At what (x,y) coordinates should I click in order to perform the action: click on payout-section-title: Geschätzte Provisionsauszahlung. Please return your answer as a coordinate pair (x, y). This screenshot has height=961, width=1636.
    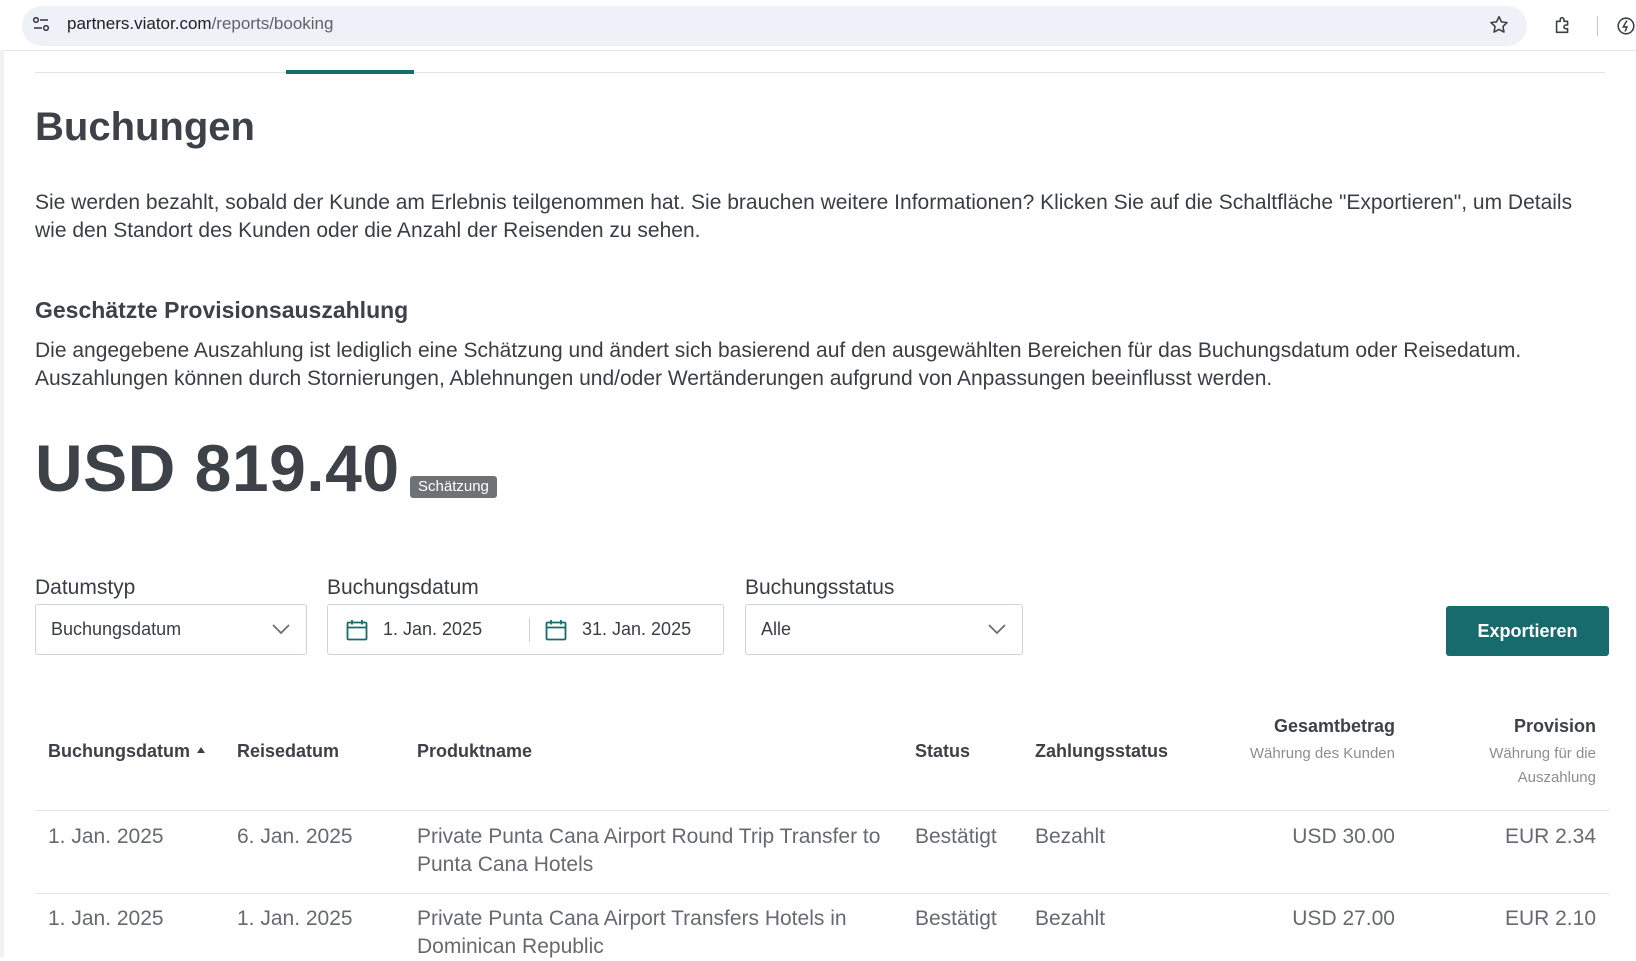
    Looking at the image, I should click on (222, 310).